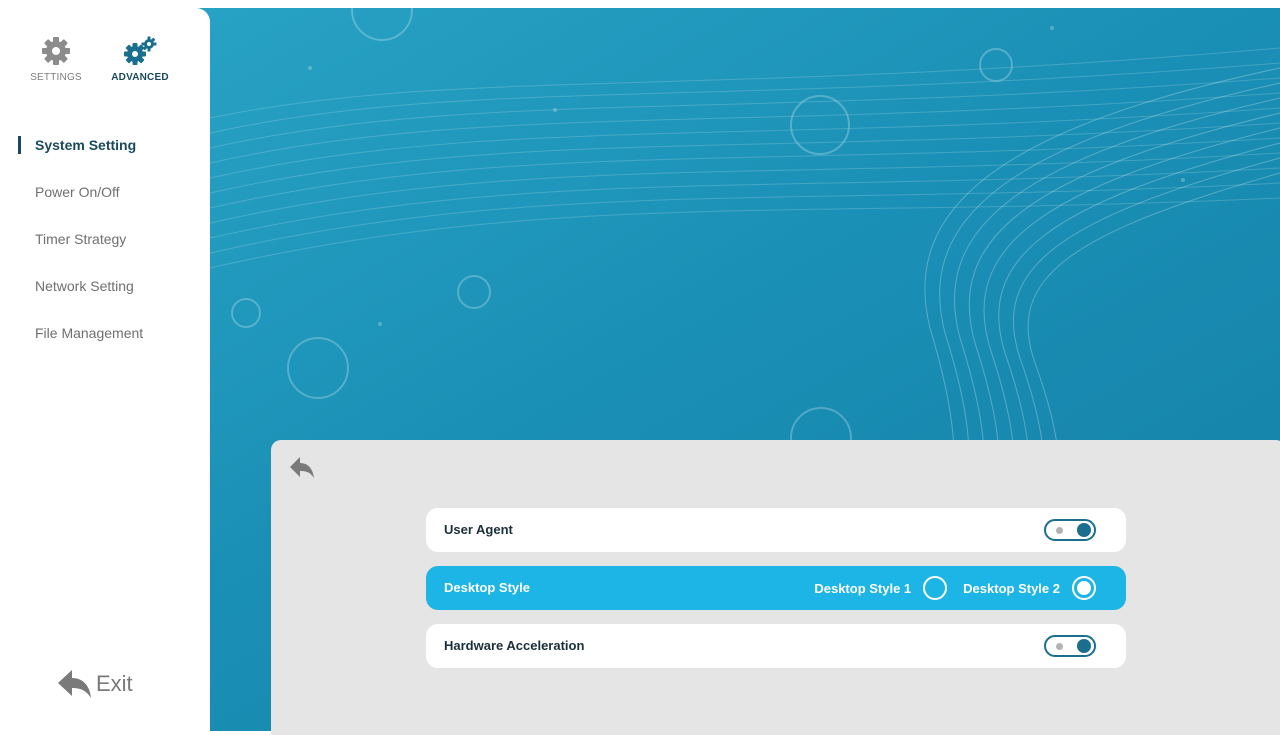 The width and height of the screenshot is (1280, 735). What do you see at coordinates (1070, 530) in the screenshot?
I see `user-agent-toggle` at bounding box center [1070, 530].